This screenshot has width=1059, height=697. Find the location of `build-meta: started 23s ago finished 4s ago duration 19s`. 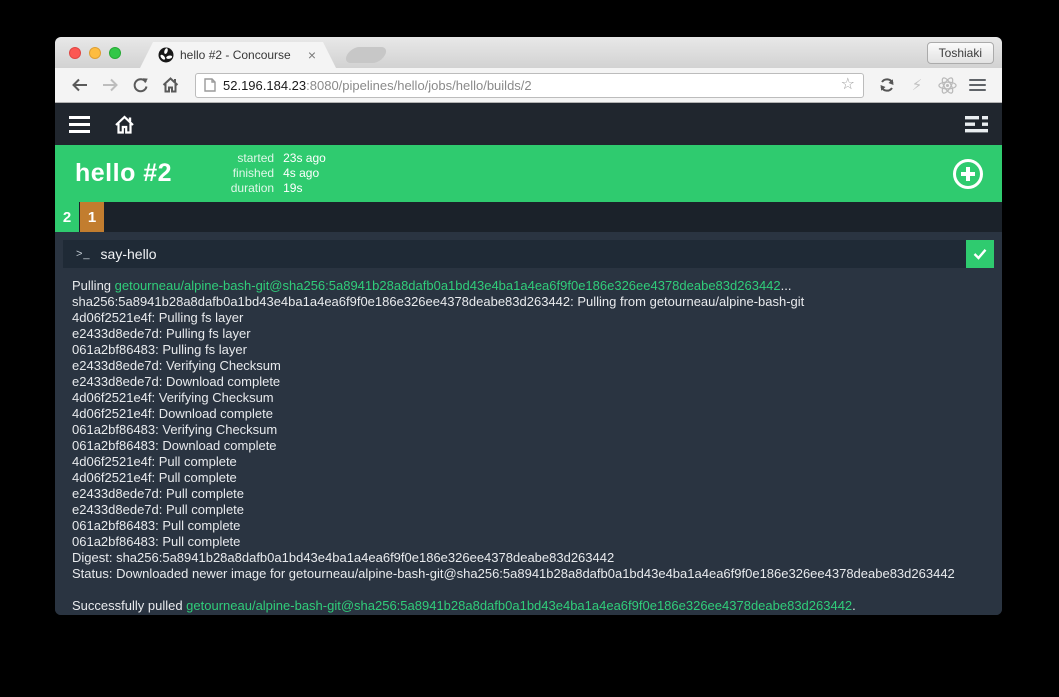

build-meta: started 23s ago finished 4s ago duration 19s is located at coordinates (265, 173).